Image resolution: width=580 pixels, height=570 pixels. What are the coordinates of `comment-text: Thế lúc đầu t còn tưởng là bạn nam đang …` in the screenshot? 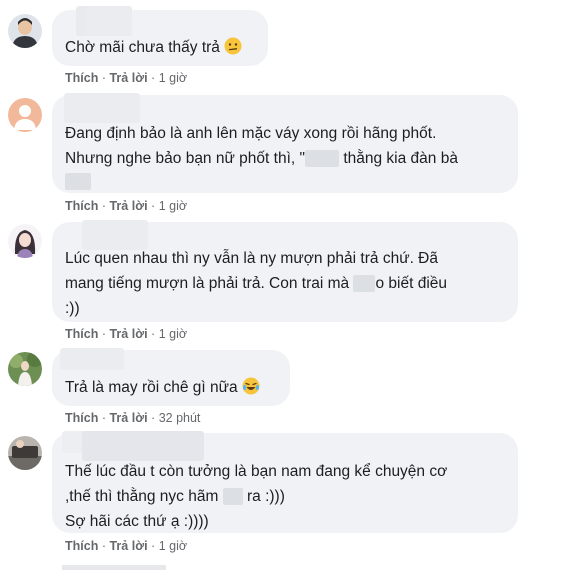 It's located at (256, 496).